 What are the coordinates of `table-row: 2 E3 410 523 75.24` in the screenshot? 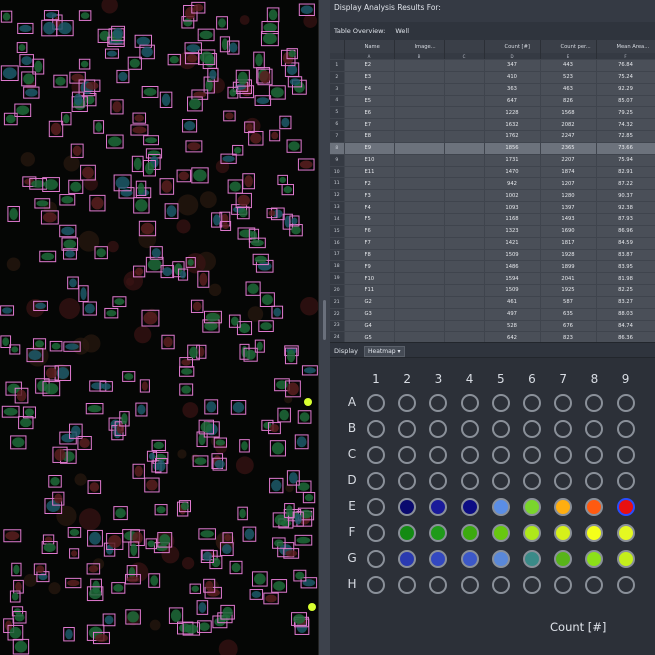 It's located at (492, 77).